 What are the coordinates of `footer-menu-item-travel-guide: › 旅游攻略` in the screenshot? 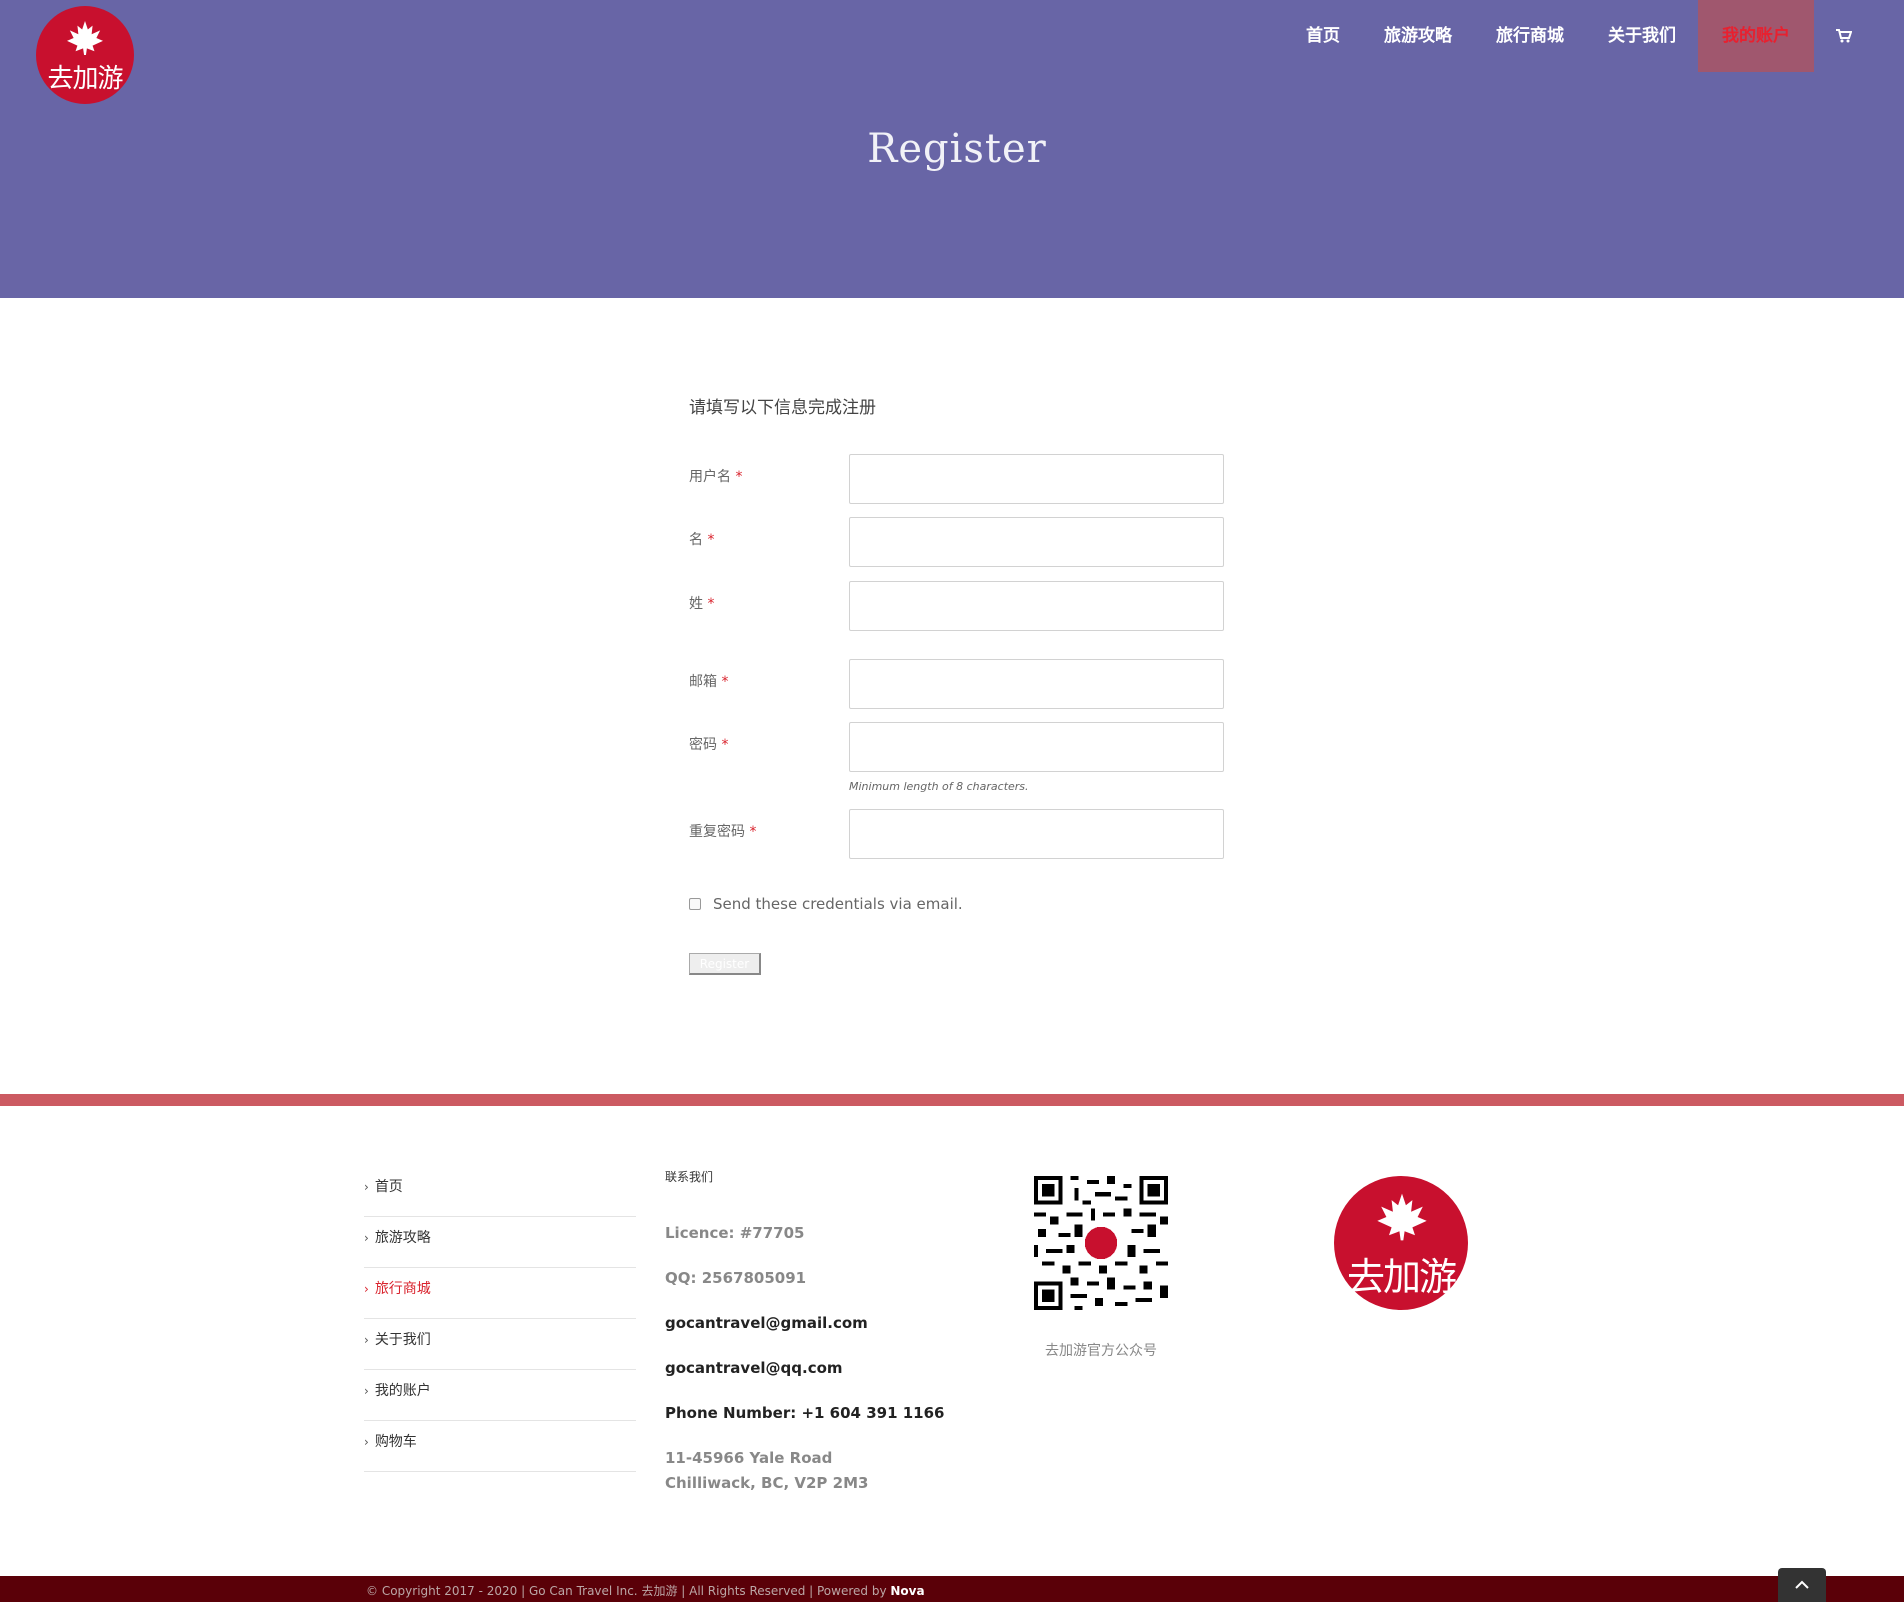 It's located at (500, 1242).